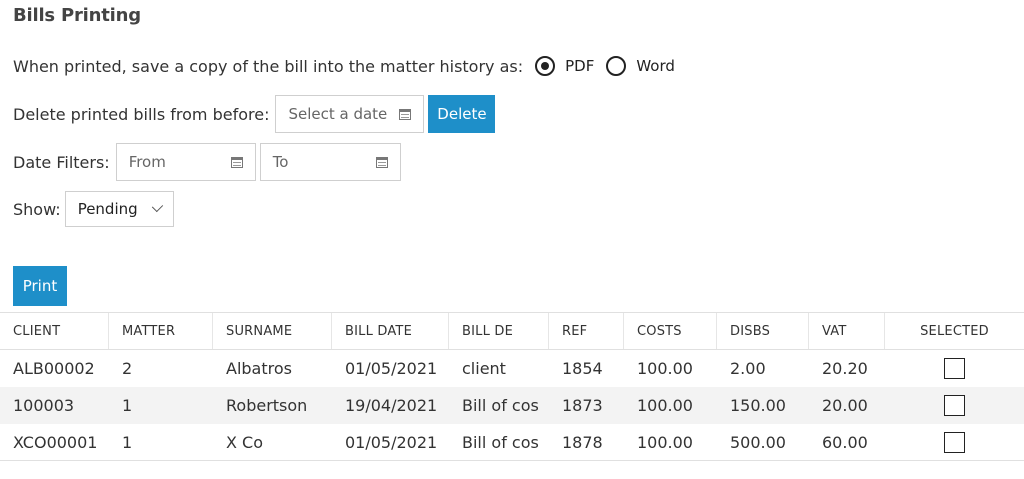 The image size is (1024, 479). I want to click on cell-ref: 1854, so click(582, 368).